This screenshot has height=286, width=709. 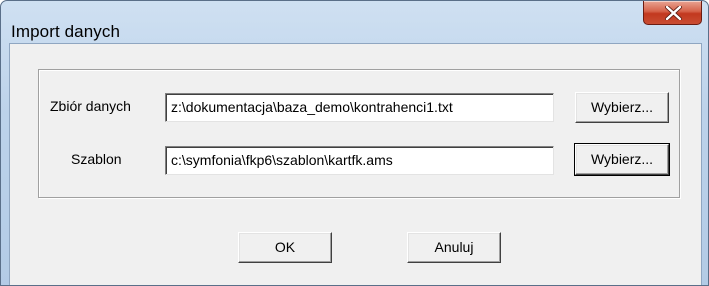 I want to click on close-button, so click(x=672, y=13).